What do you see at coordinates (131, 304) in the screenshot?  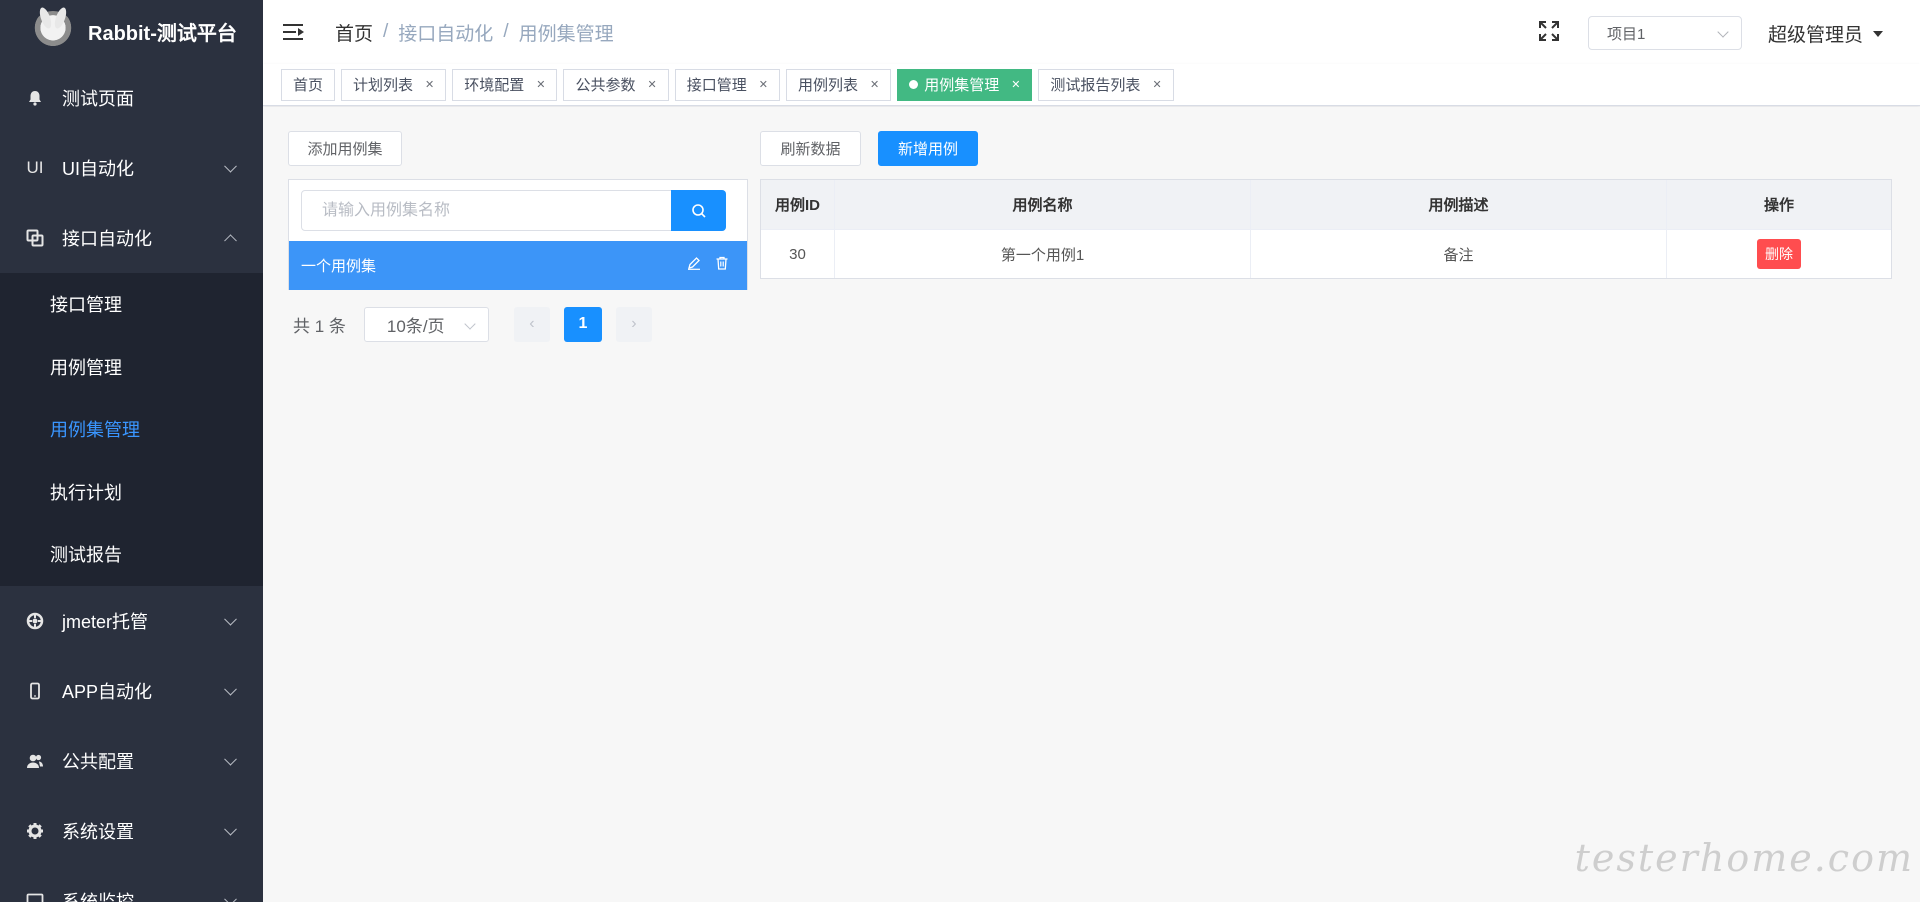 I see `sidebar-item-api-management: 接口管理` at bounding box center [131, 304].